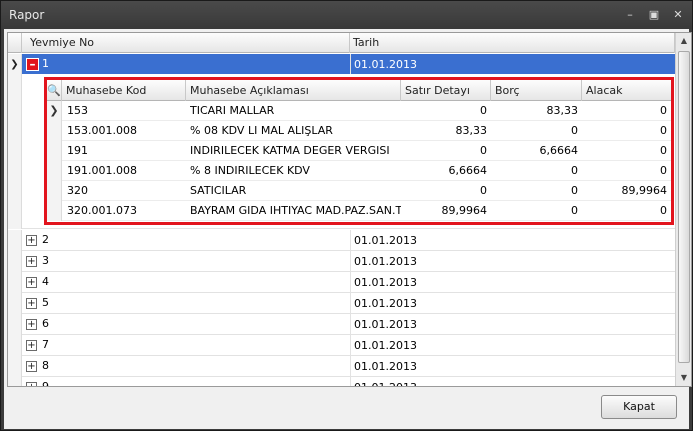 This screenshot has width=693, height=431. I want to click on table-row: +5 01.01.2013, so click(341, 303).